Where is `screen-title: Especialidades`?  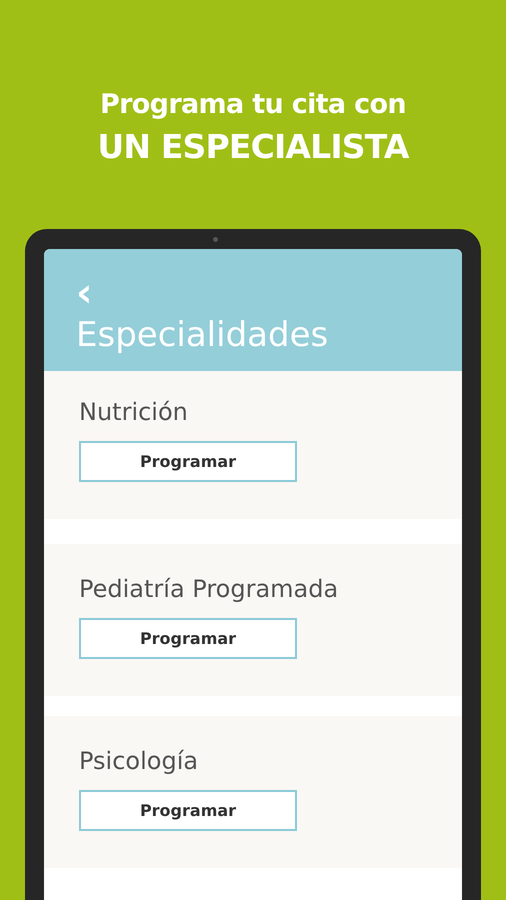 screen-title: Especialidades is located at coordinates (203, 335).